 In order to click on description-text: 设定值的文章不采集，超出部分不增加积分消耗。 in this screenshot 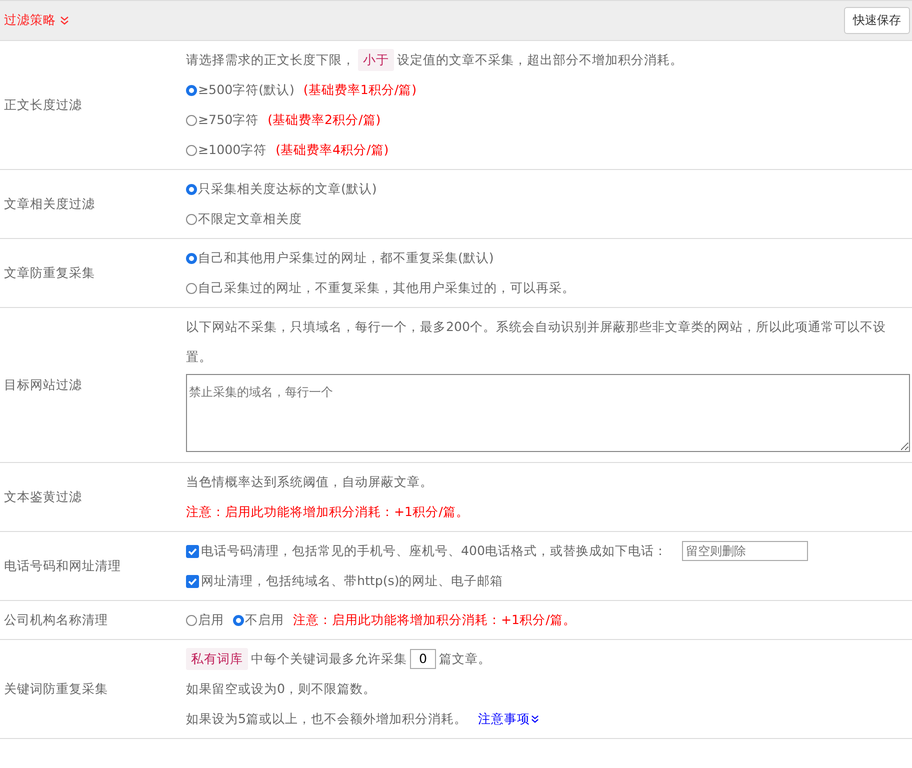, I will do `click(540, 60)`.